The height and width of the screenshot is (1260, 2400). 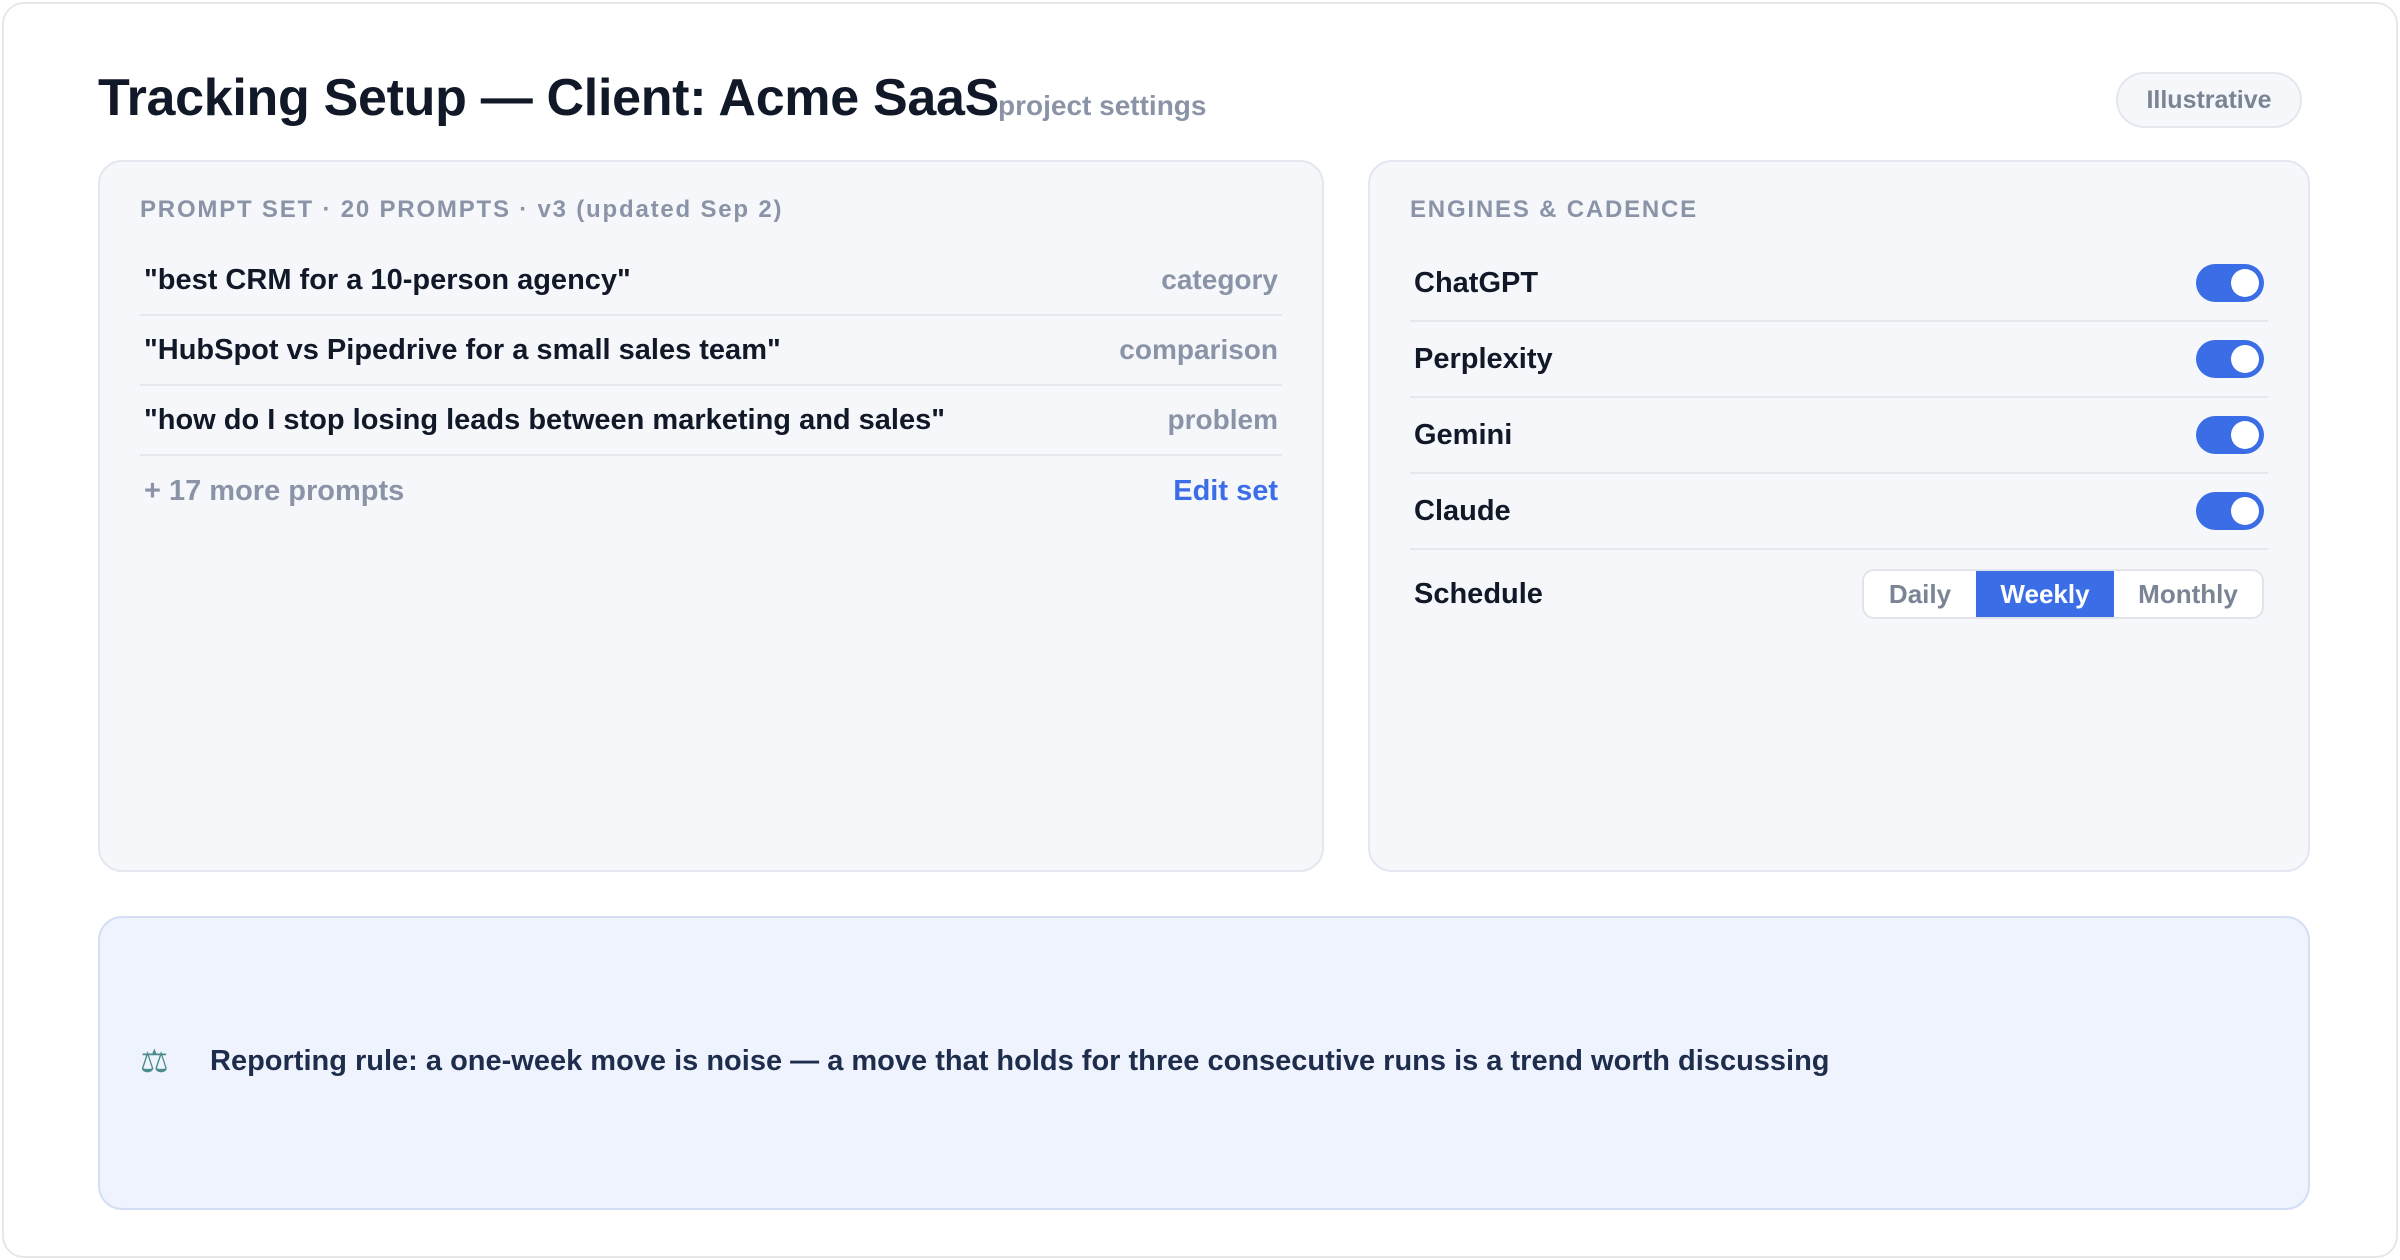 What do you see at coordinates (1225, 491) in the screenshot?
I see `edit-set-link: Edit set` at bounding box center [1225, 491].